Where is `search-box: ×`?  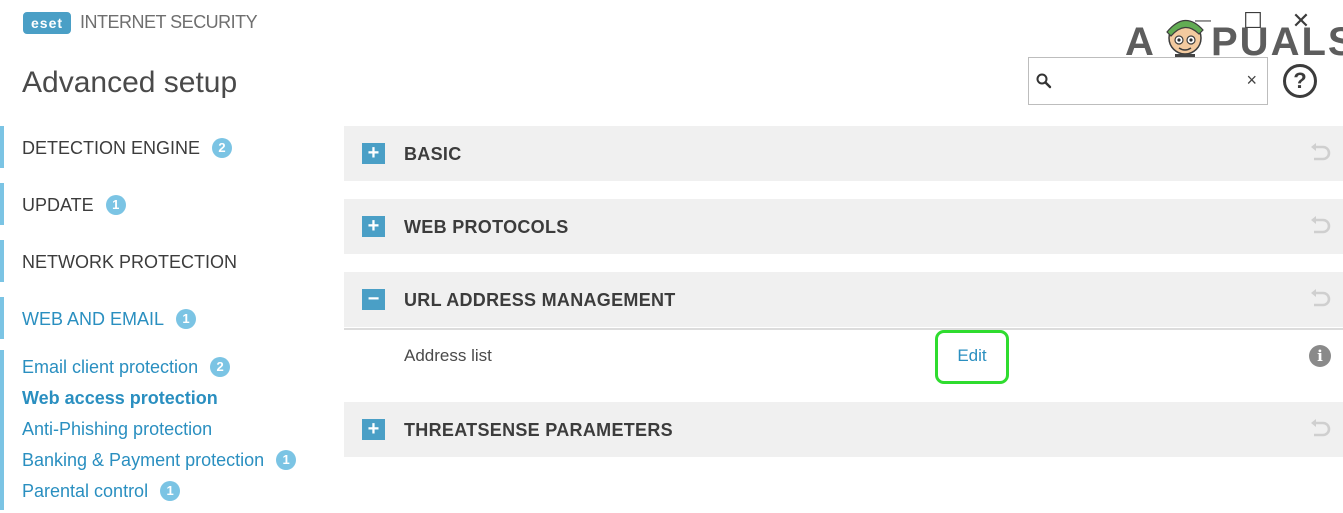 search-box: × is located at coordinates (1148, 81).